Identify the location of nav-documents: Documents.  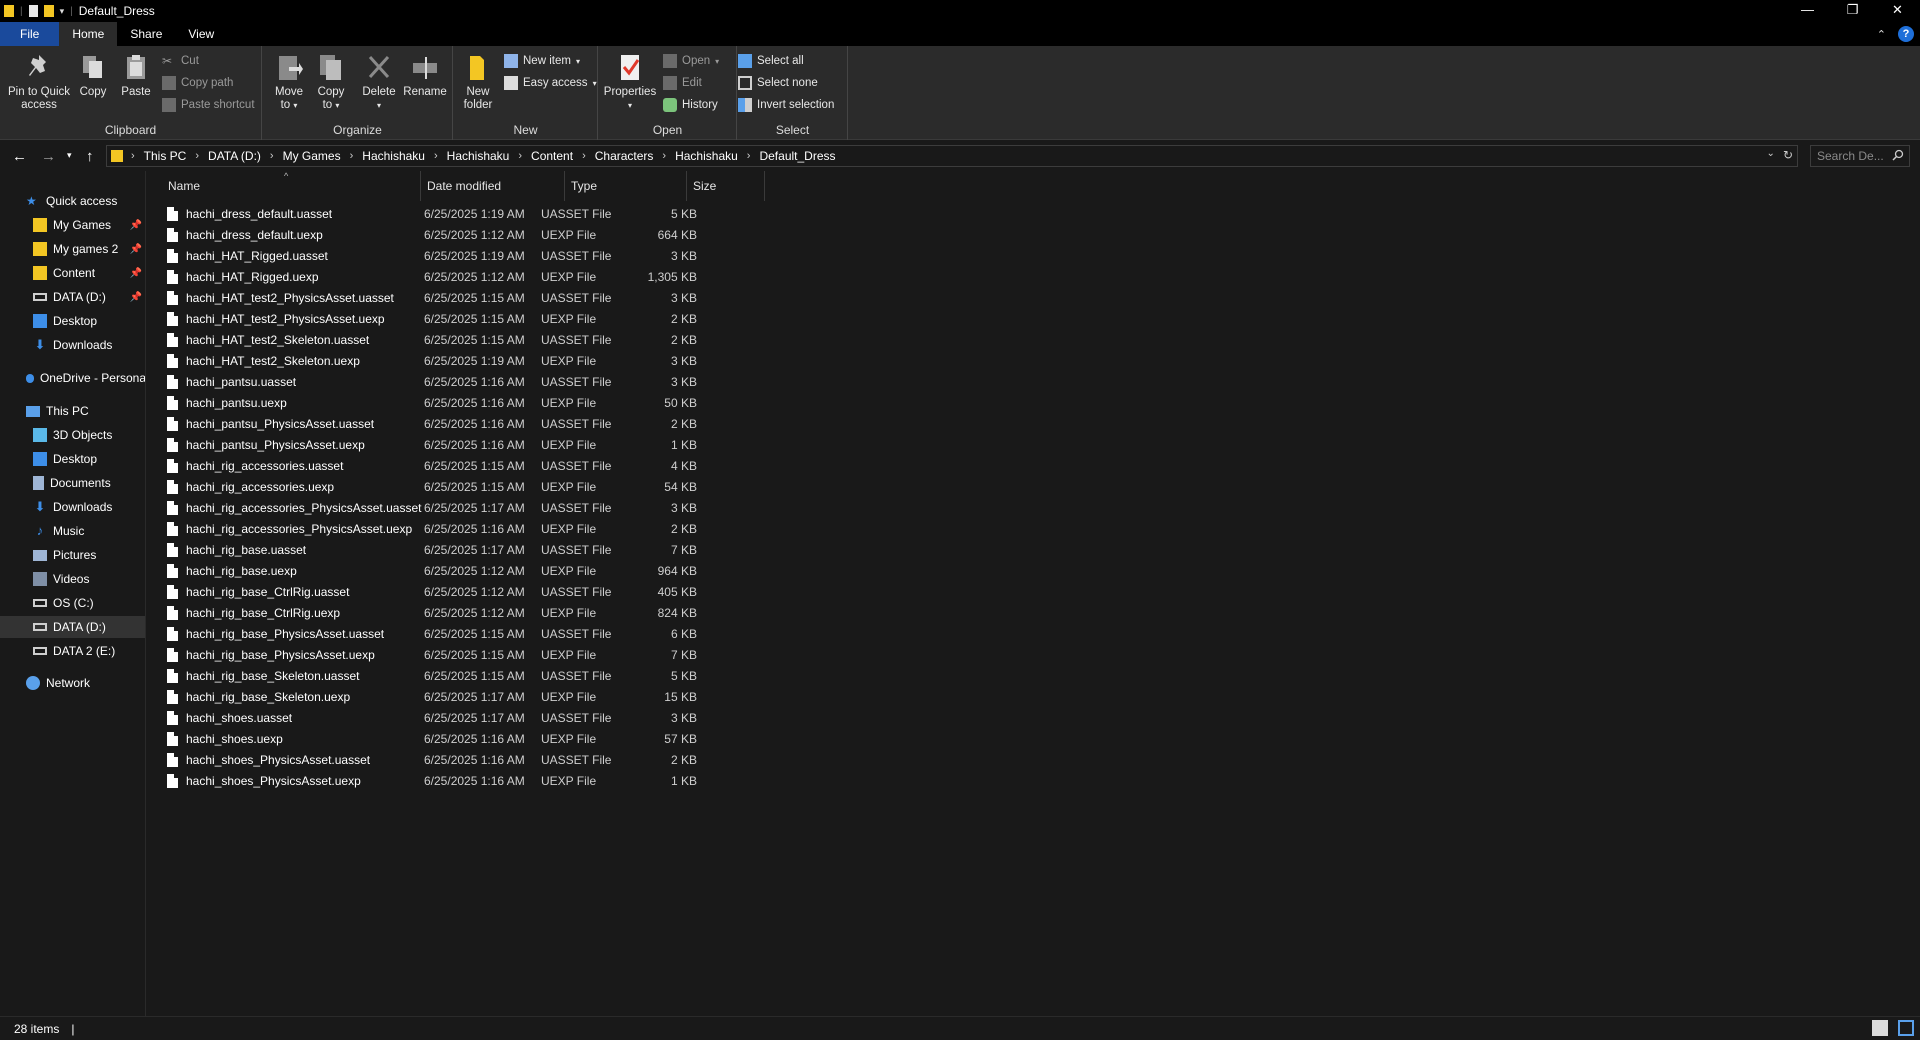
(72, 483).